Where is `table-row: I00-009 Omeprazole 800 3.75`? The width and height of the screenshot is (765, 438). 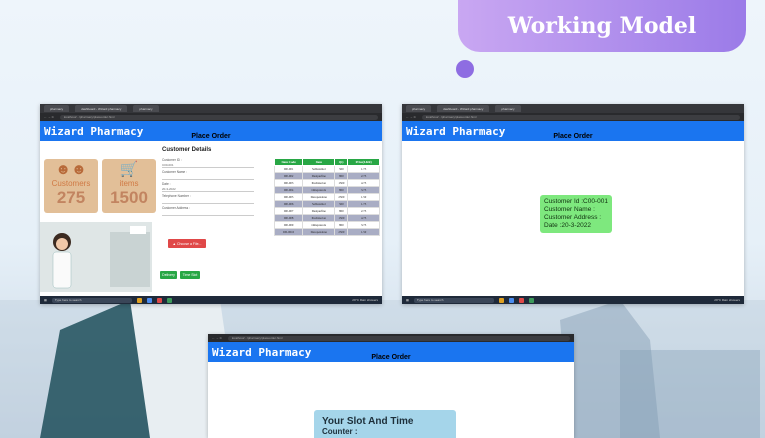 table-row: I00-009 Omeprazole 800 3.75 is located at coordinates (326, 225).